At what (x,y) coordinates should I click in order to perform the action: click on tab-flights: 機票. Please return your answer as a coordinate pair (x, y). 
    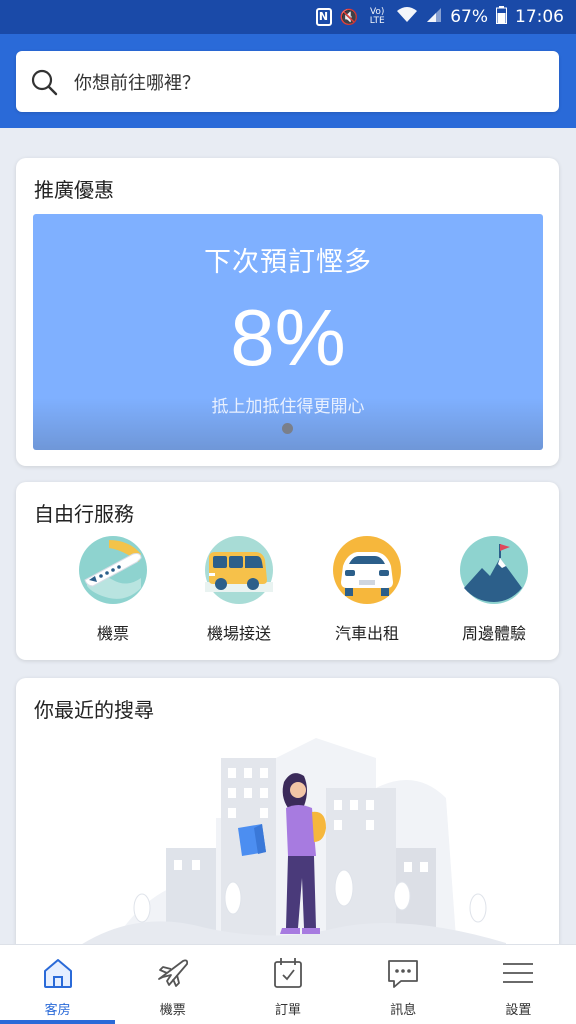
    Looking at the image, I should click on (172, 984).